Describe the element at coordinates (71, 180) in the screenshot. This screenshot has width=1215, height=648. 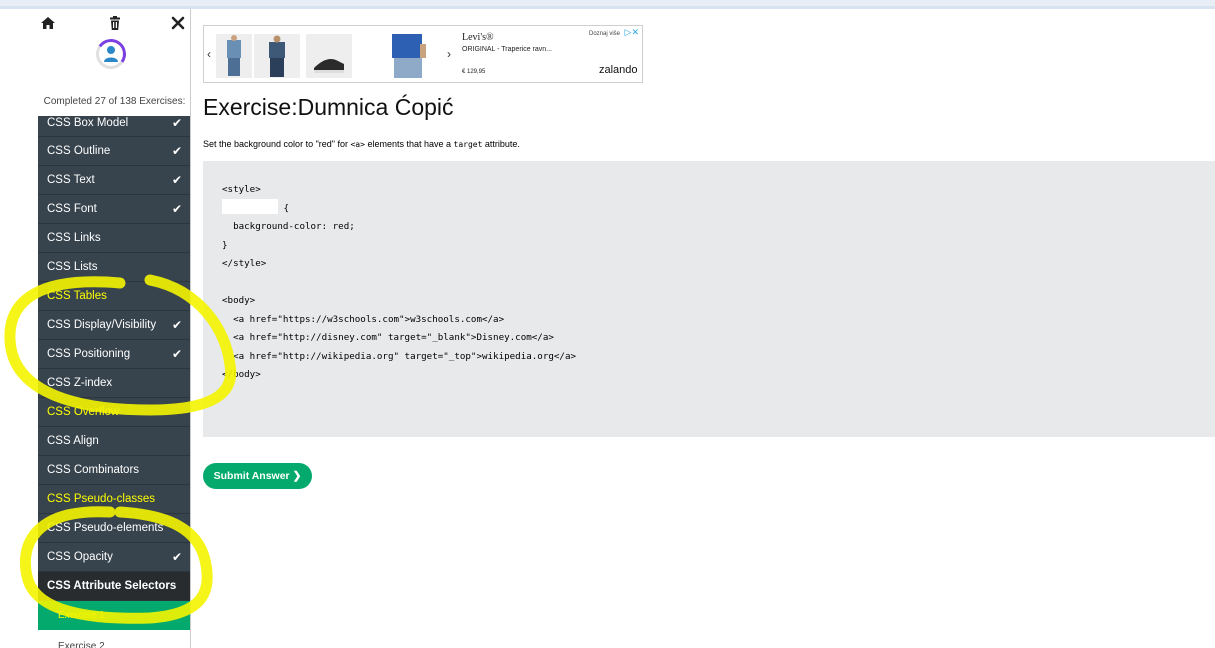
I see `menu-item-label: CSS Text` at that location.